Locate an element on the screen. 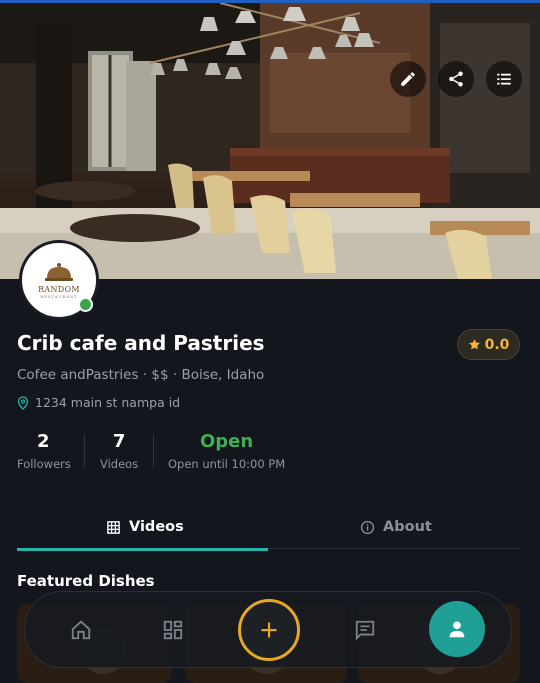 Image resolution: width=540 pixels, height=683 pixels. followers-count: 2 is located at coordinates (43, 441).